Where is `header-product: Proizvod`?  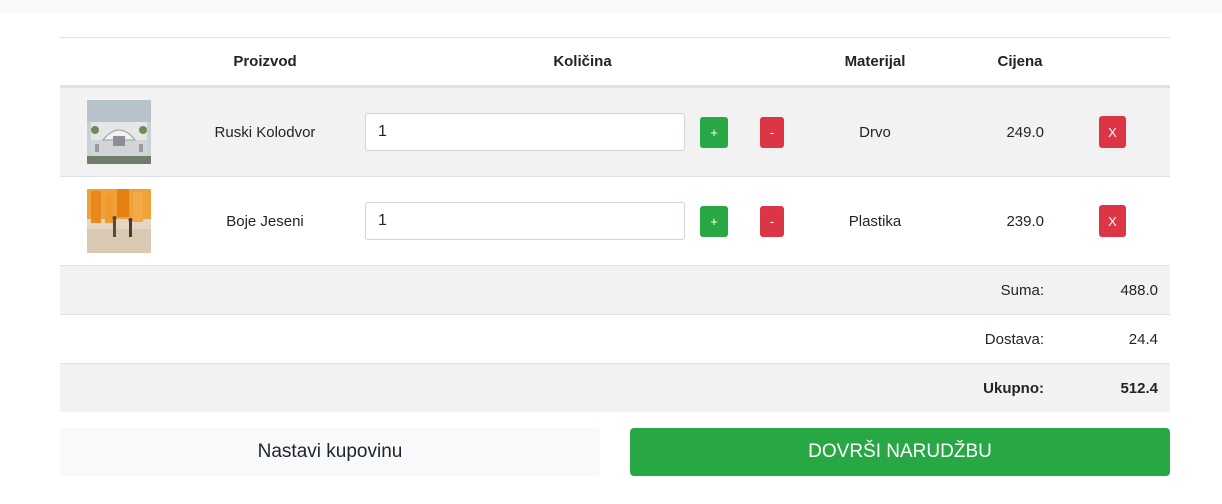 header-product: Proizvod is located at coordinates (265, 61).